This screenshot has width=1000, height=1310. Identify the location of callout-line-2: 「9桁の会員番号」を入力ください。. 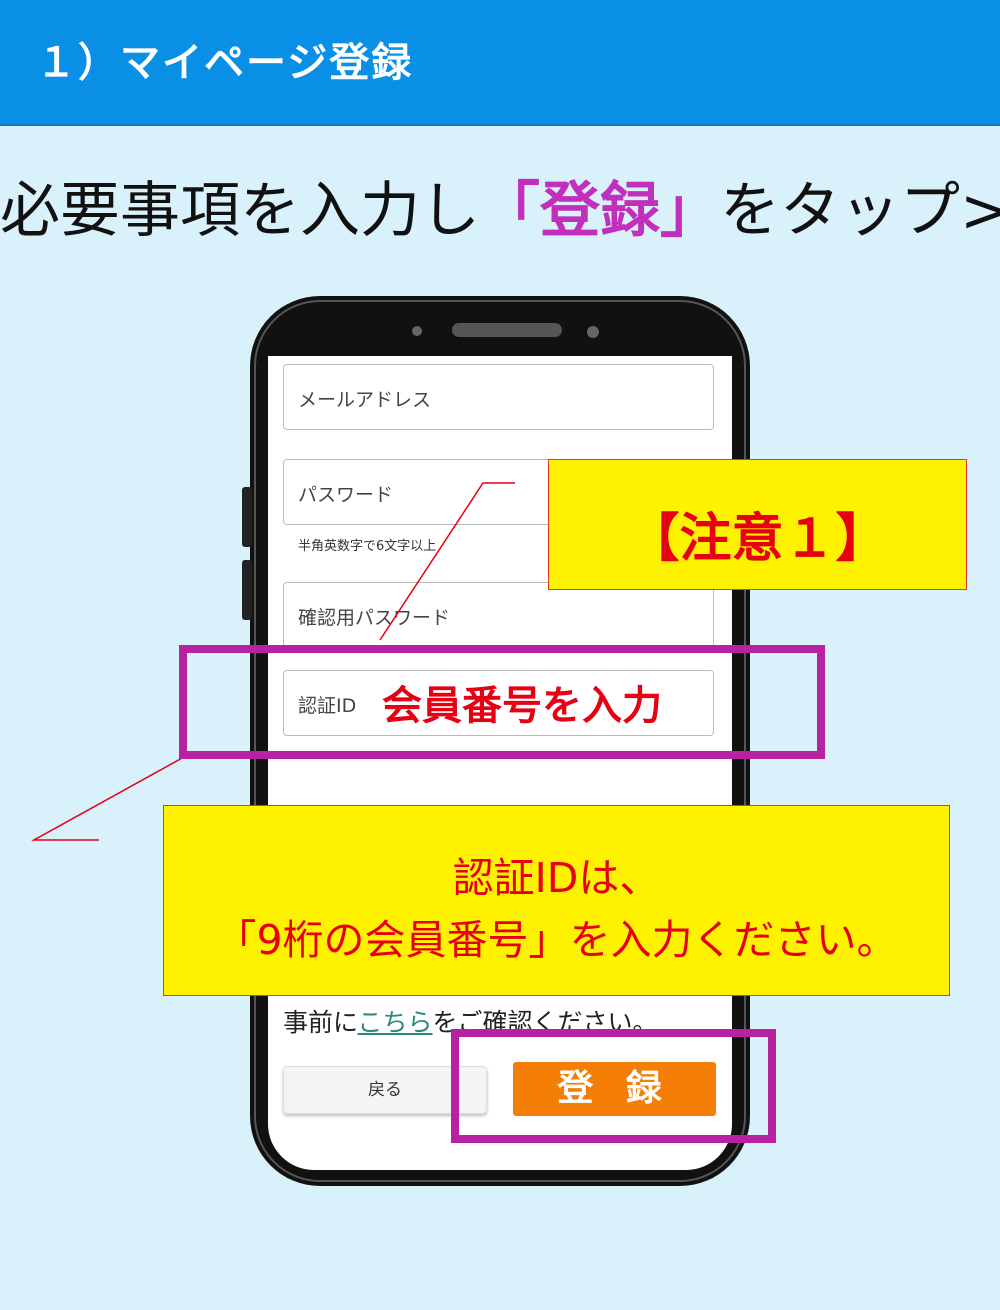
(556, 940).